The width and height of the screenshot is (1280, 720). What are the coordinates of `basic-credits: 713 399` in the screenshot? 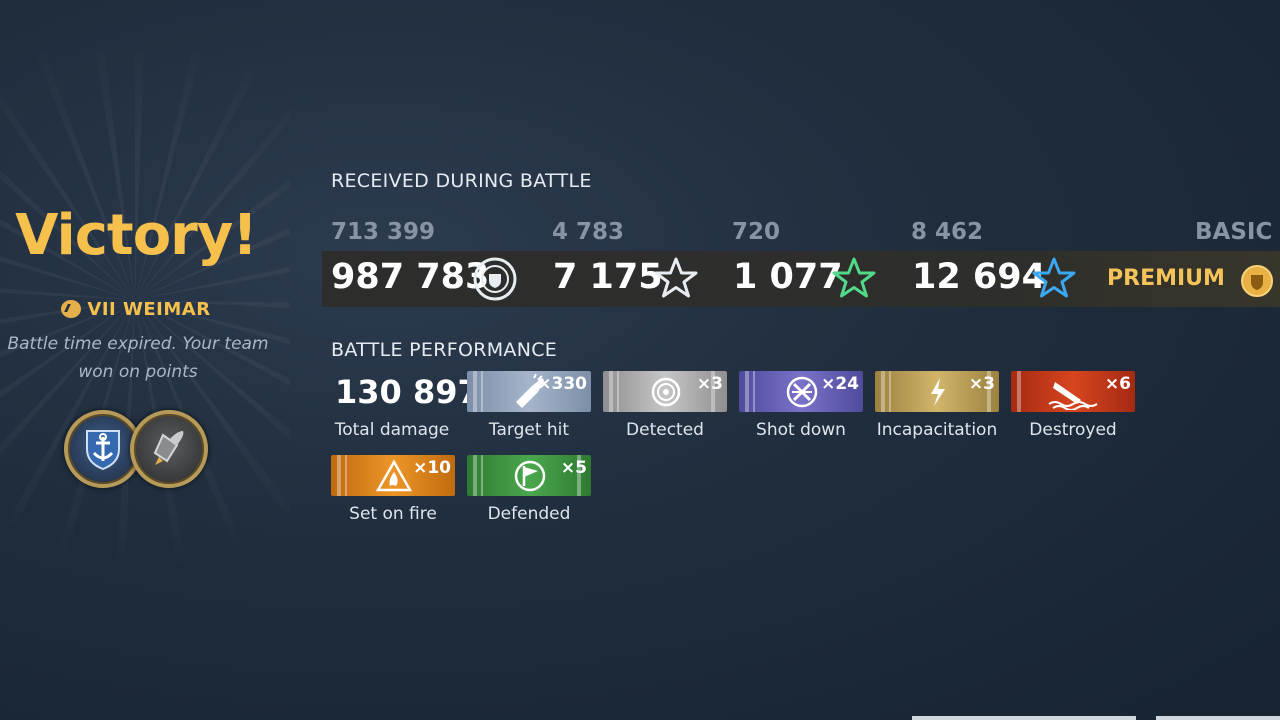 It's located at (383, 232).